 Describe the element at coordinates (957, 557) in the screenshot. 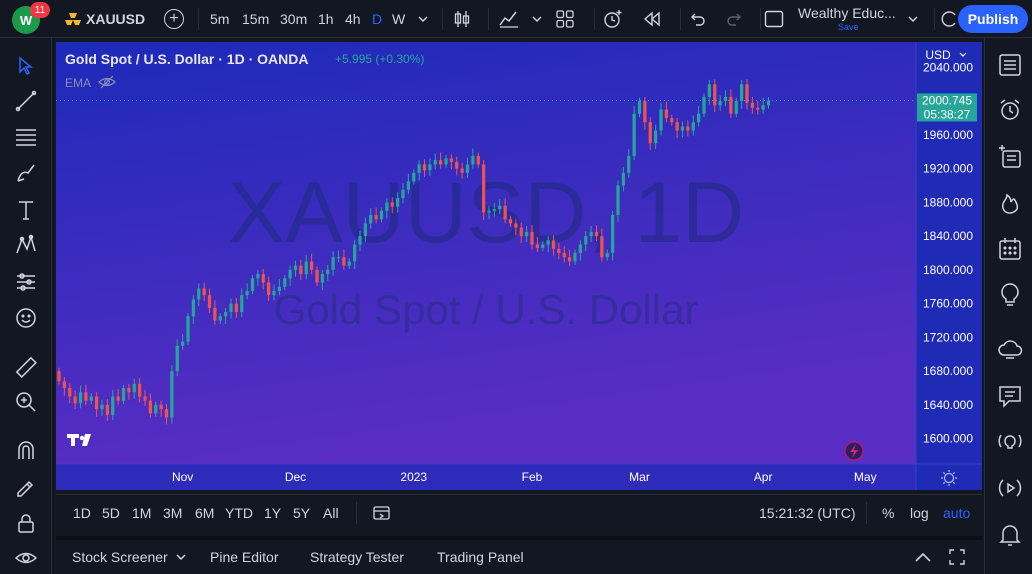

I see `maximize-icon` at that location.